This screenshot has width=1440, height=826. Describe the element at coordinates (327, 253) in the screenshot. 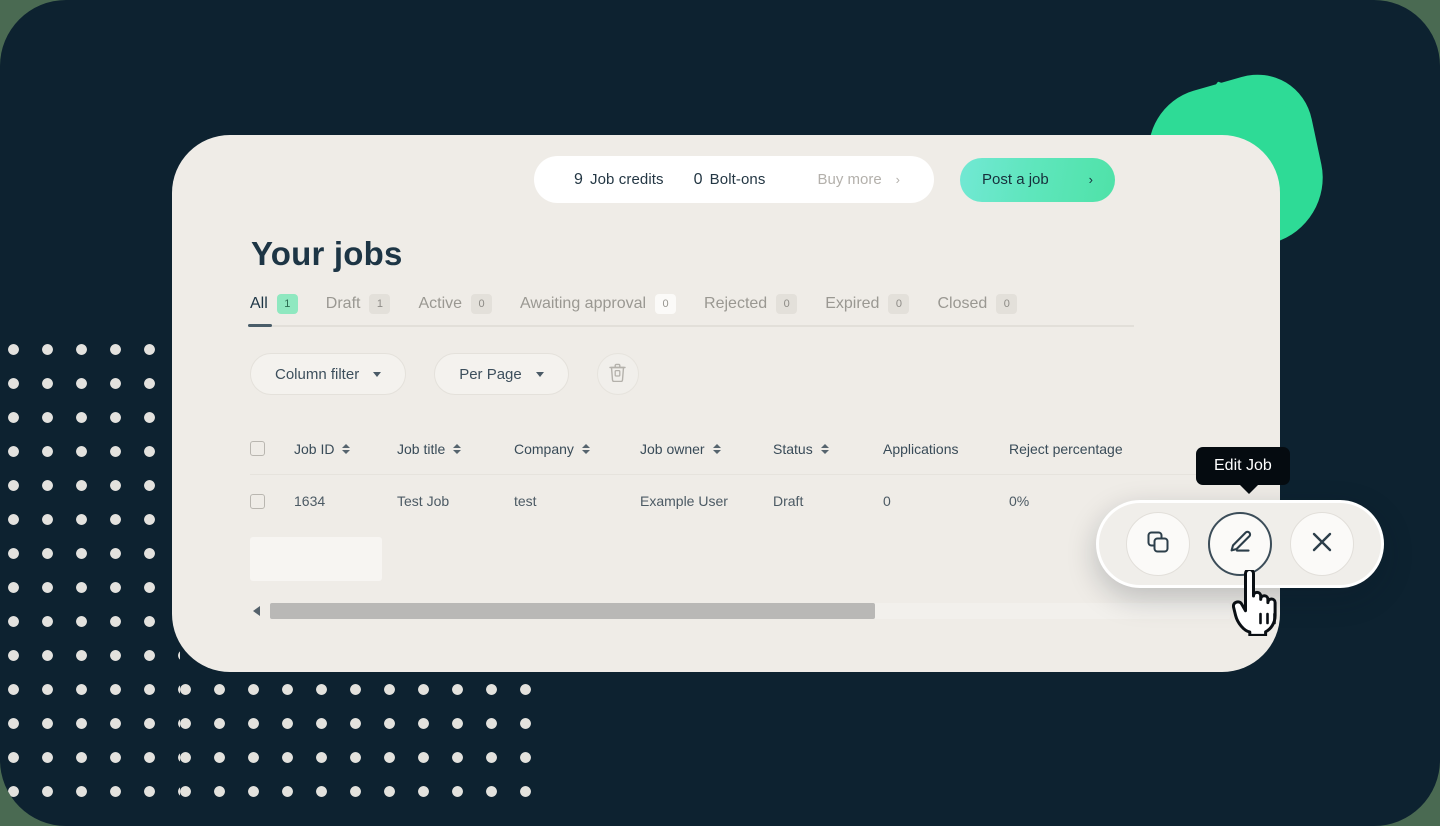

I see `page-title: Your jobs` at that location.